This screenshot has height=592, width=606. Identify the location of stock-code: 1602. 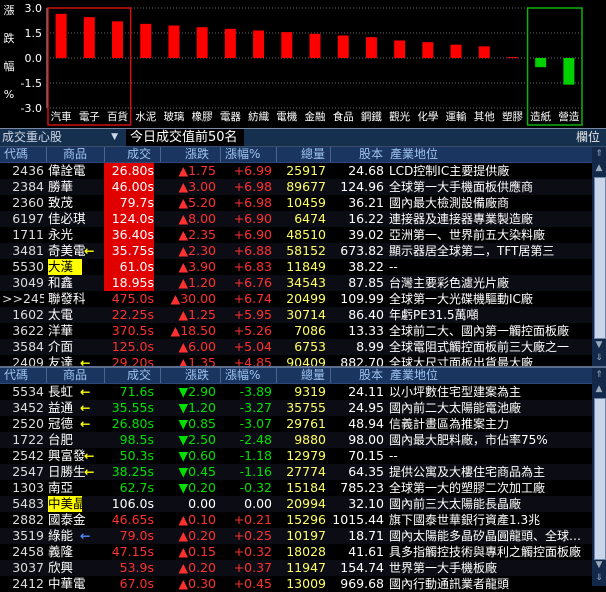
(28, 314).